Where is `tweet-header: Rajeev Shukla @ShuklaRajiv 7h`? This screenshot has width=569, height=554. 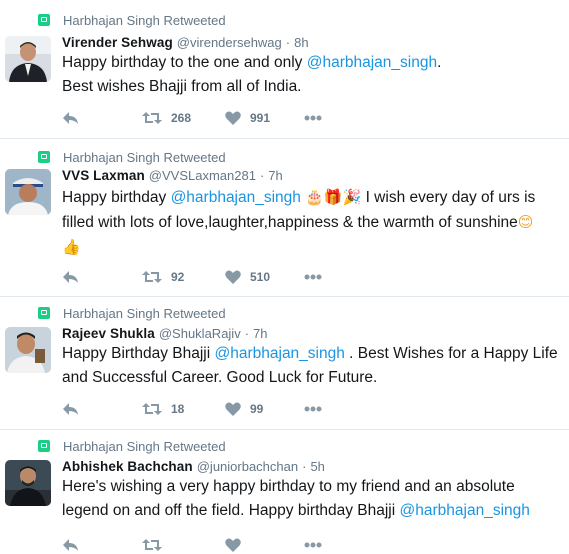 tweet-header: Rajeev Shukla @ShuklaRajiv 7h is located at coordinates (165, 333).